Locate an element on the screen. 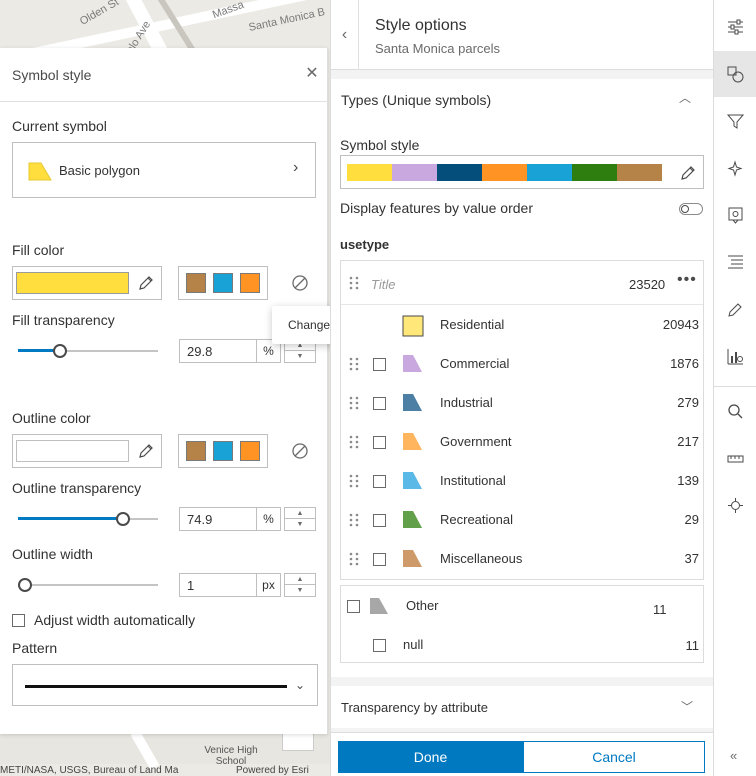 This screenshot has height=776, width=756. charts-tool is located at coordinates (735, 356).